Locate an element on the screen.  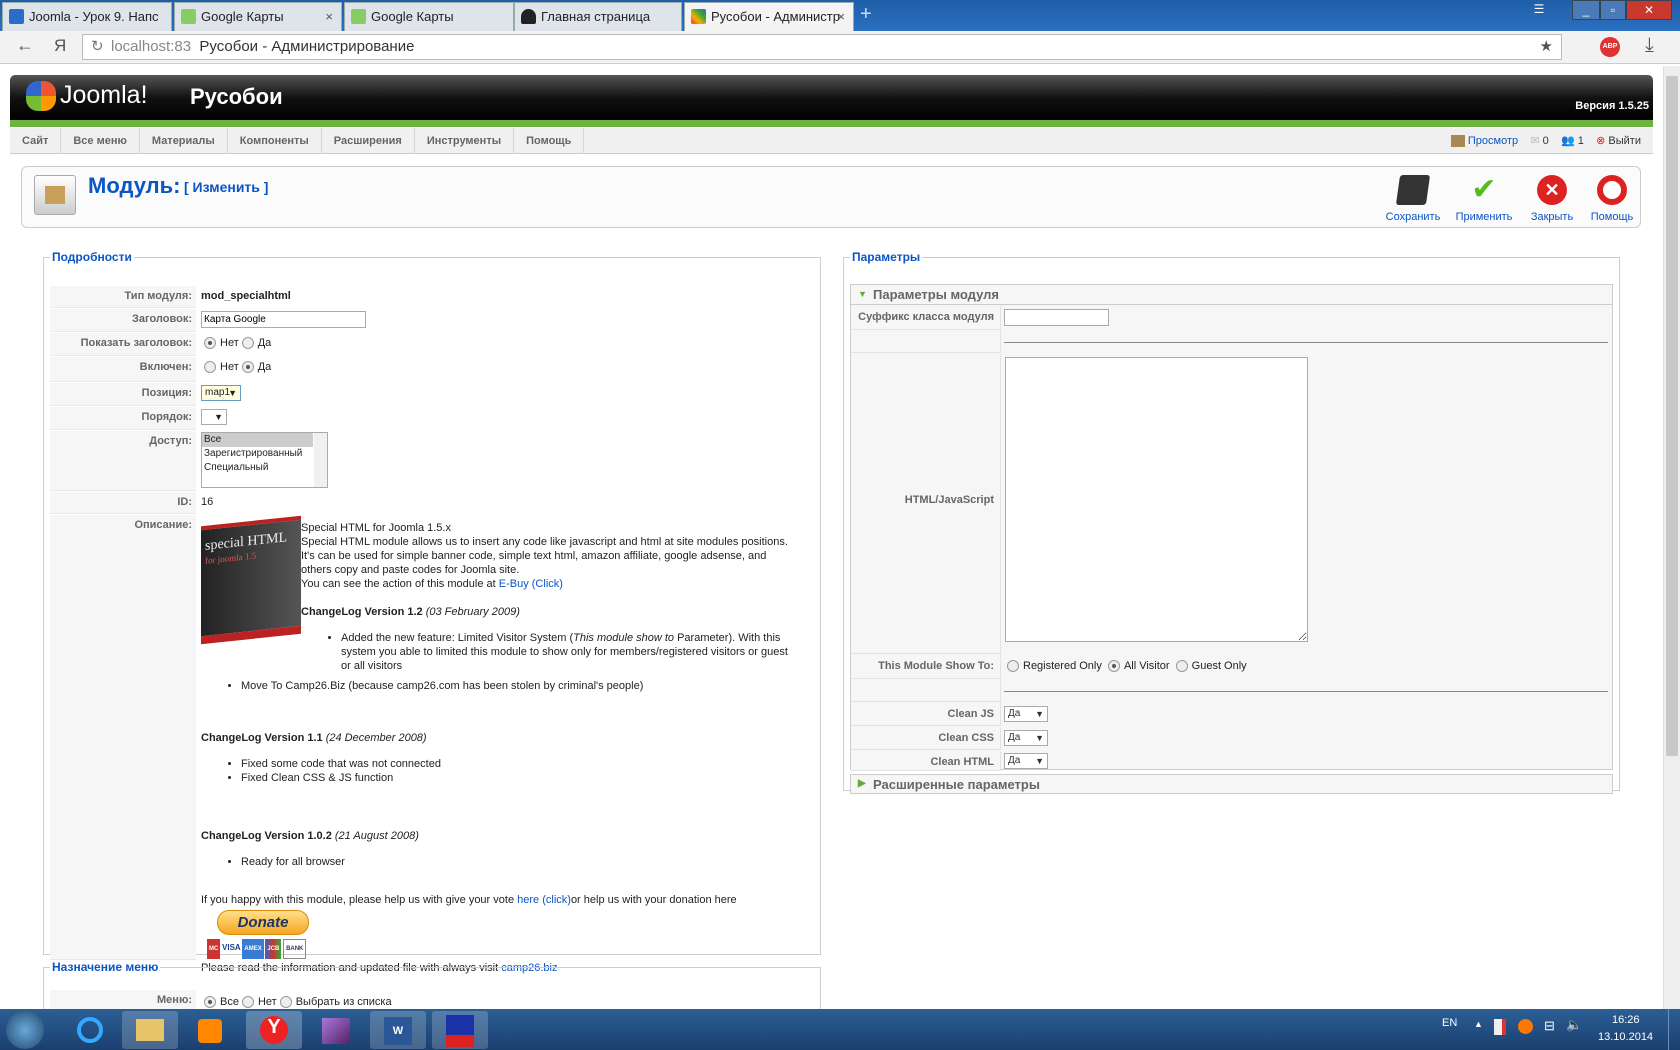
access-option: Специальный is located at coordinates (264, 468).